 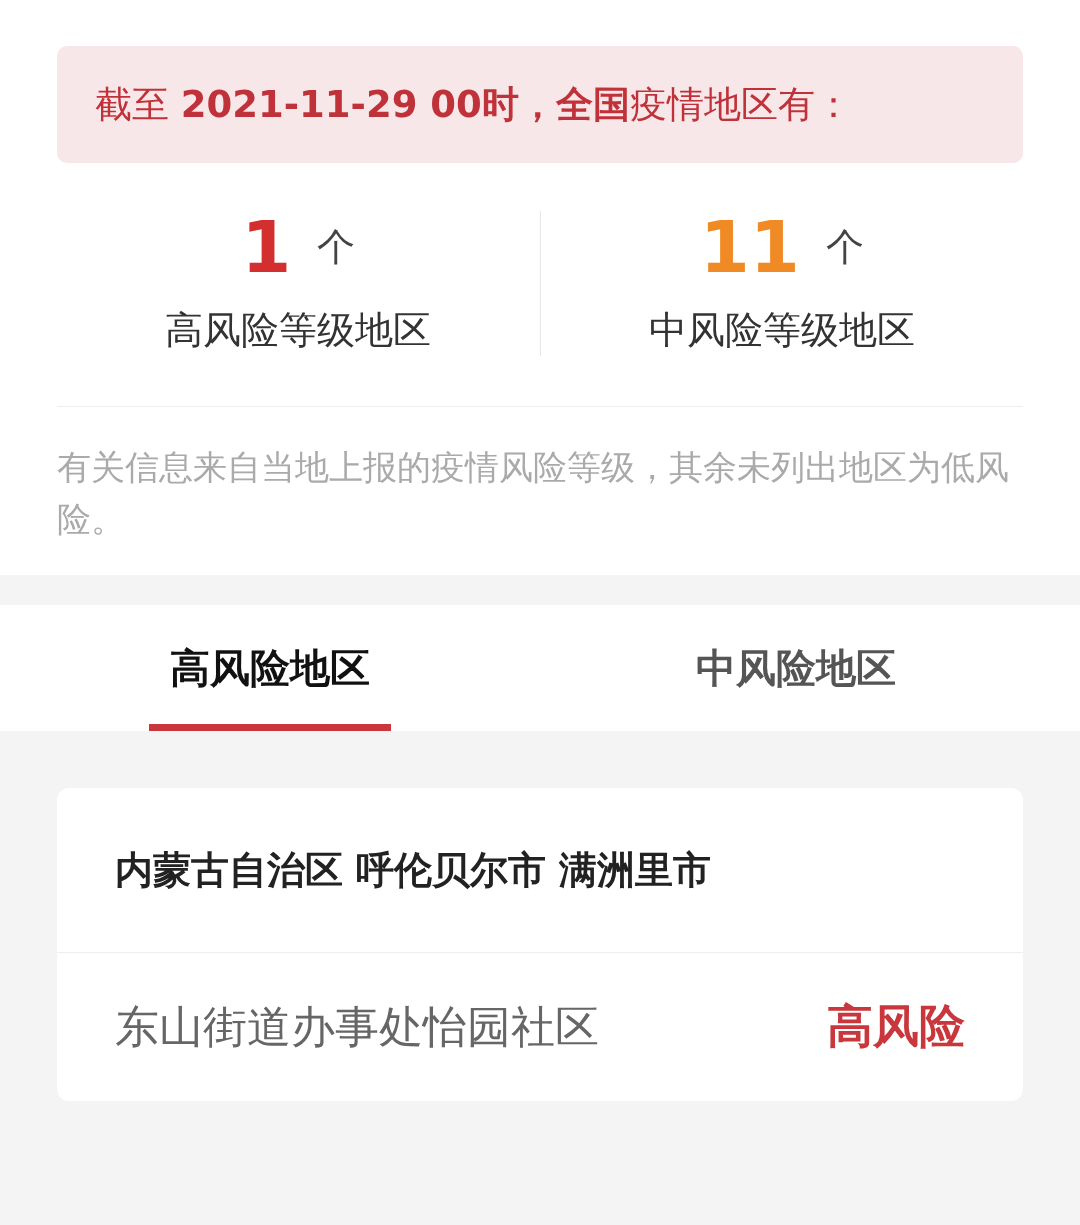 What do you see at coordinates (795, 668) in the screenshot?
I see `tab: 中风险地区` at bounding box center [795, 668].